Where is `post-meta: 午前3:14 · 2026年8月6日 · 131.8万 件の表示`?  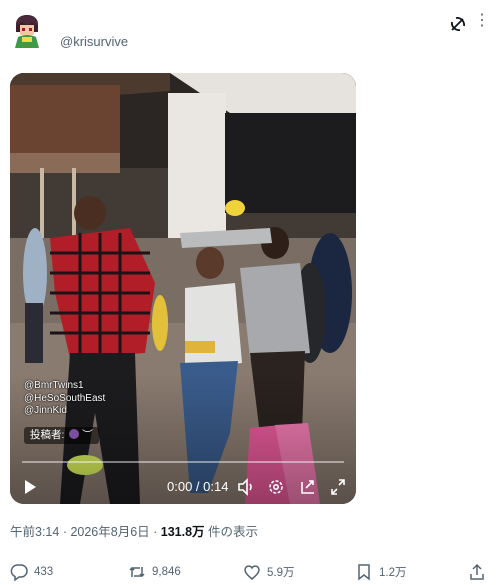
post-meta: 午前3:14 · 2026年8月6日 · 131.8万 件の表示 is located at coordinates (134, 530).